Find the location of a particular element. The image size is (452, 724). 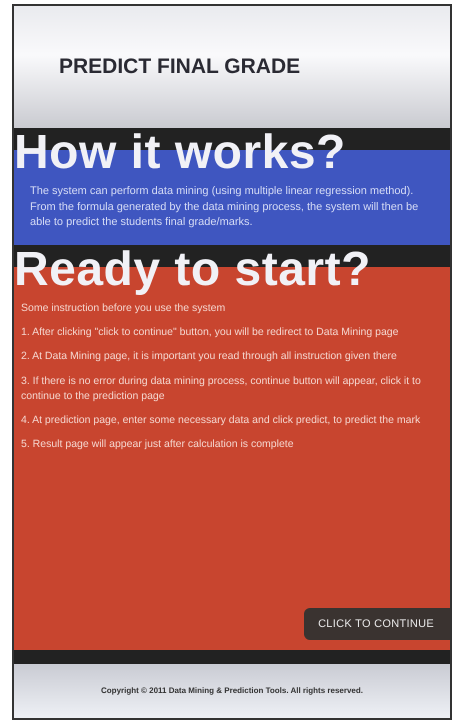

continue-button: CLICK TO CONTINUE is located at coordinates (377, 624).